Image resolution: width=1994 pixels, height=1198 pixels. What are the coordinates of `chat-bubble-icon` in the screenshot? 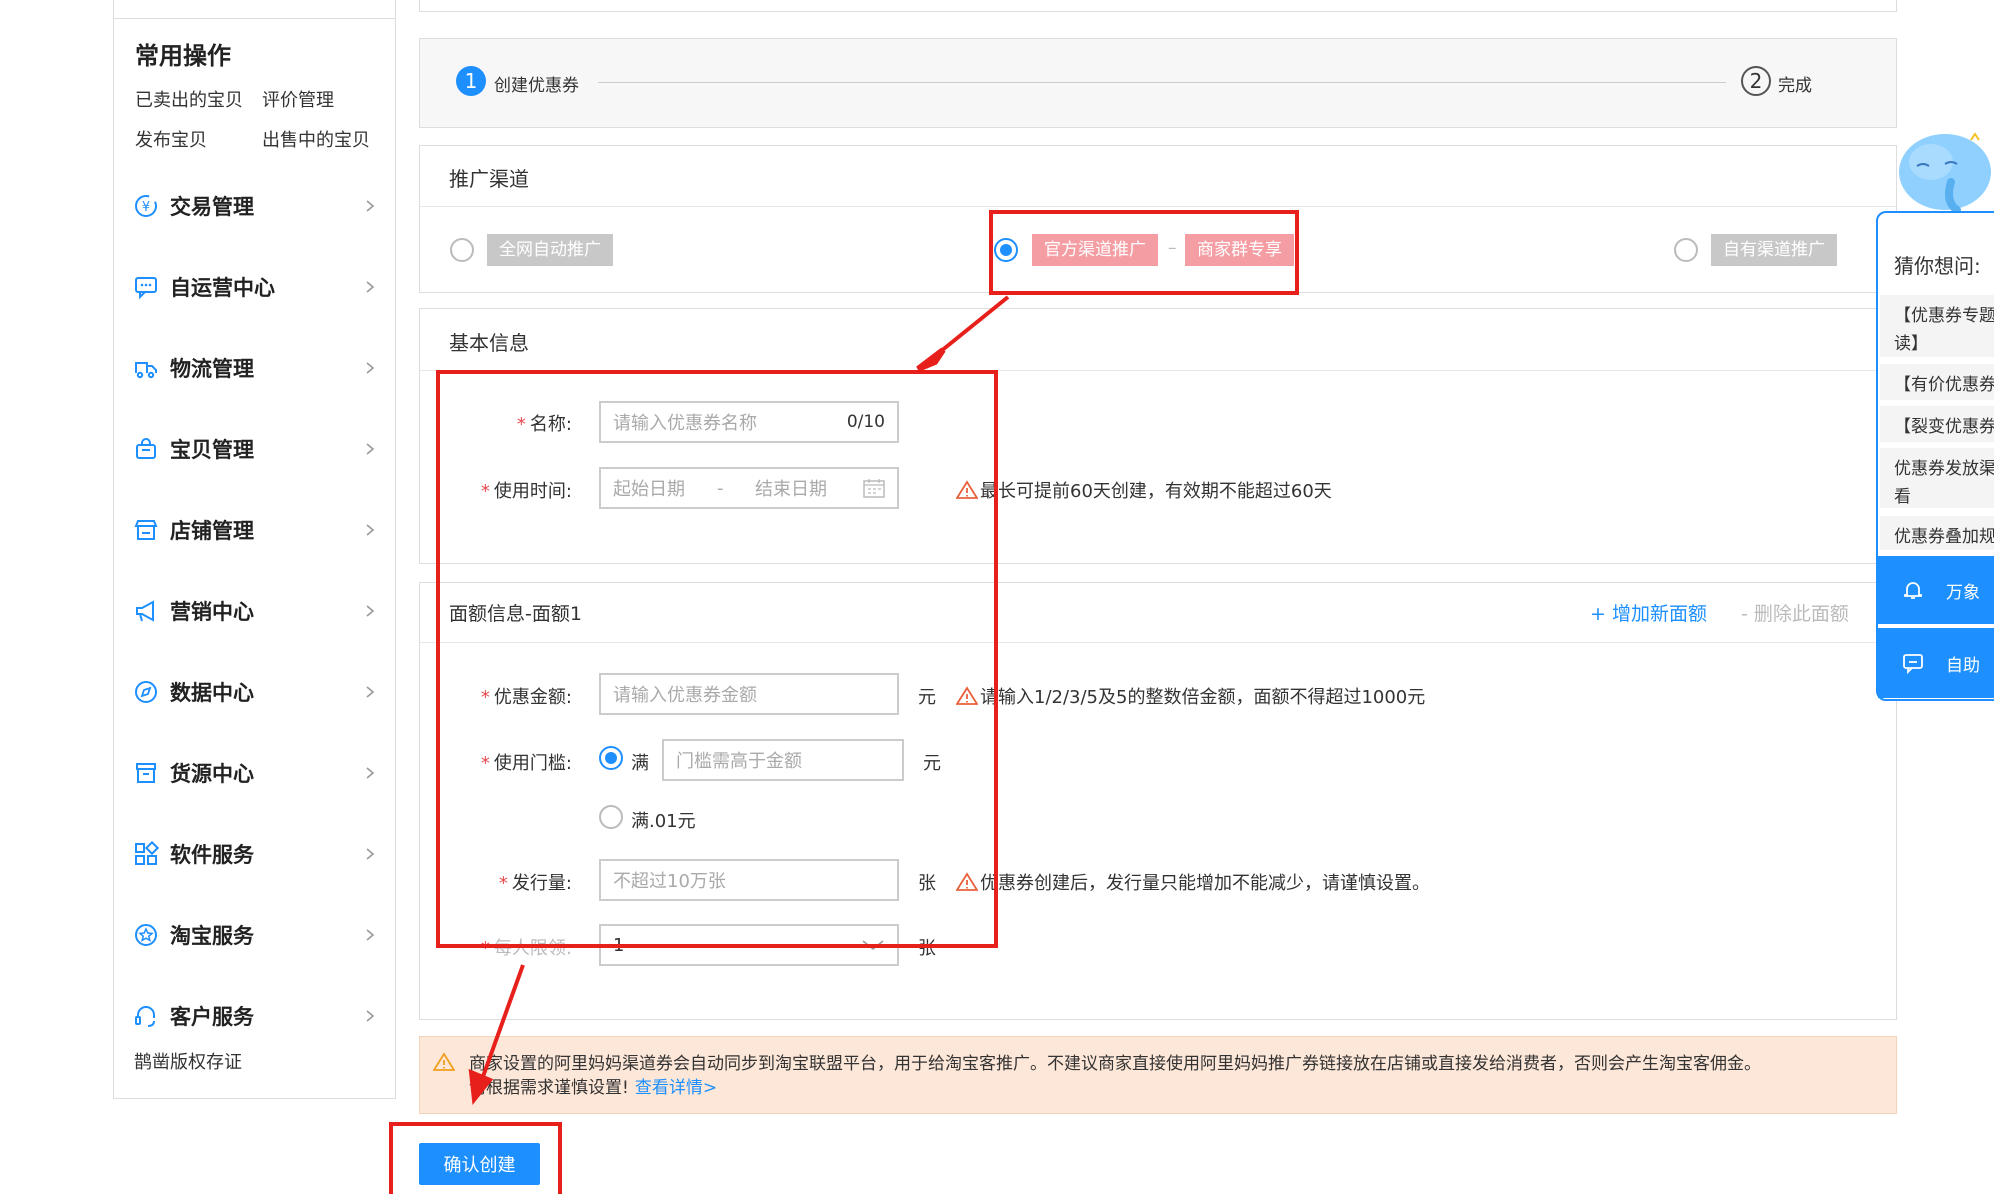 It's located at (1913, 664).